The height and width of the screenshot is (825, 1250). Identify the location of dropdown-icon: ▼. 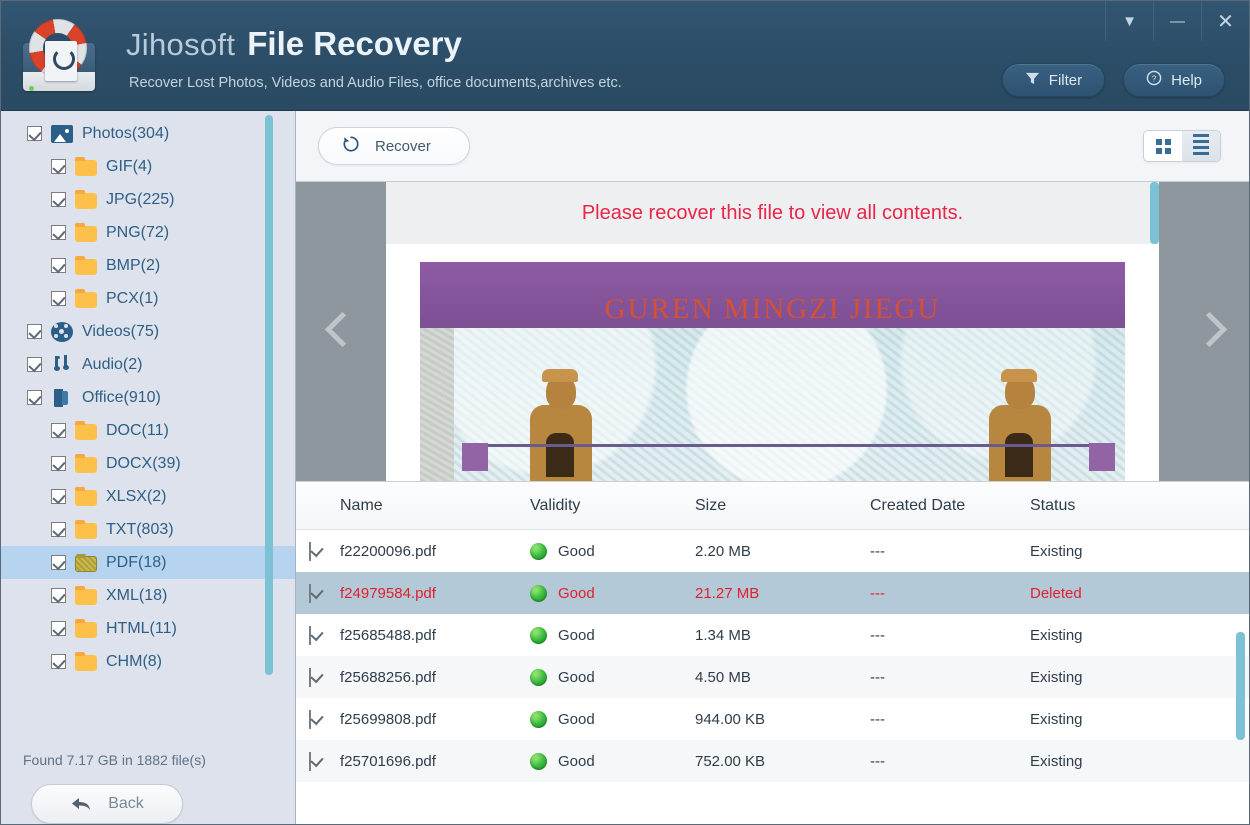
(1129, 21).